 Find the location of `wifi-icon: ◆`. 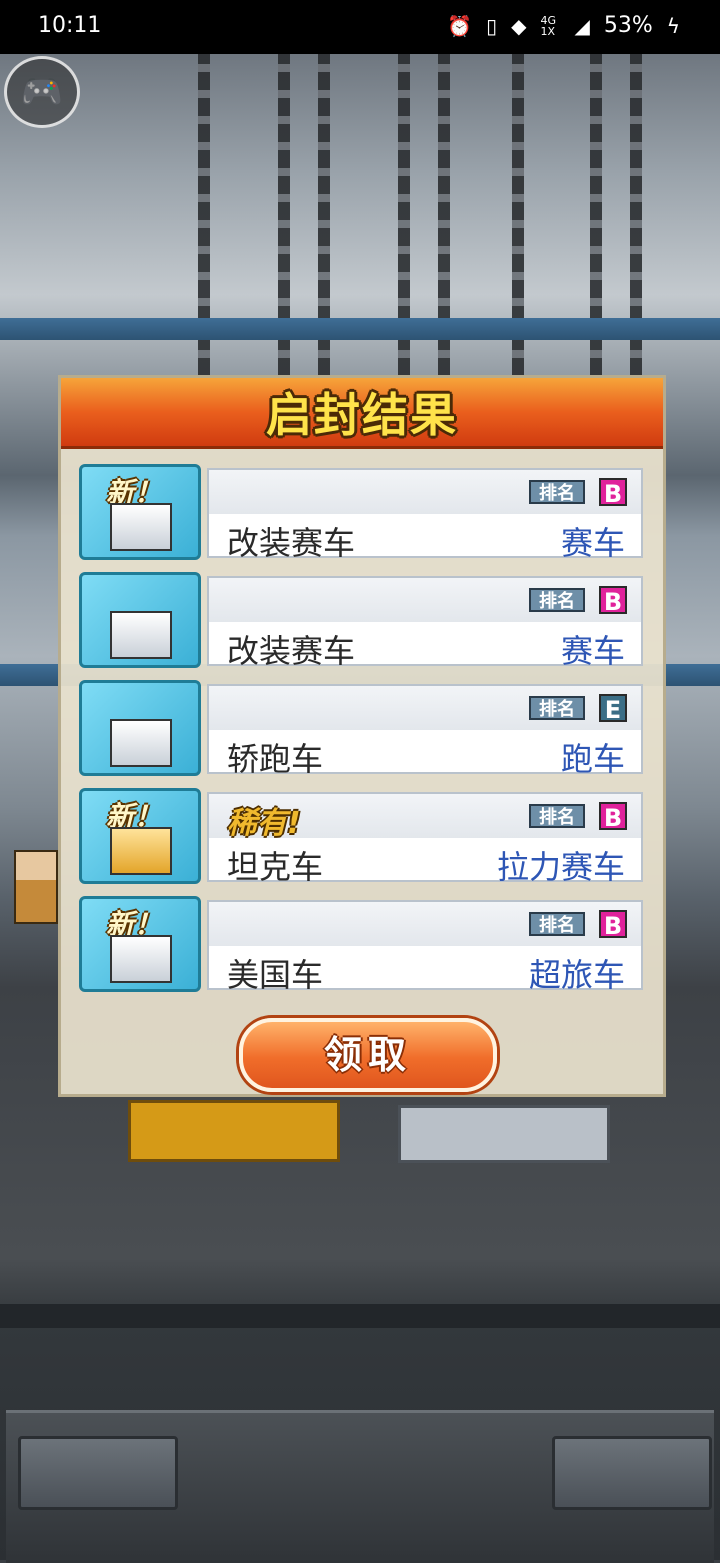

wifi-icon: ◆ is located at coordinates (519, 25).